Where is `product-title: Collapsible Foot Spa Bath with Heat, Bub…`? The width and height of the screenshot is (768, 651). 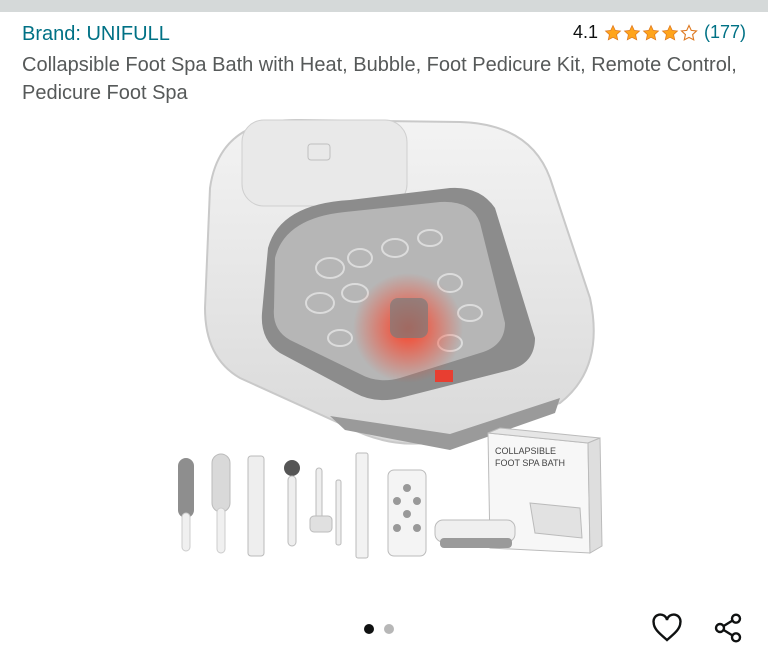 product-title: Collapsible Foot Spa Bath with Heat, Bub… is located at coordinates (379, 79).